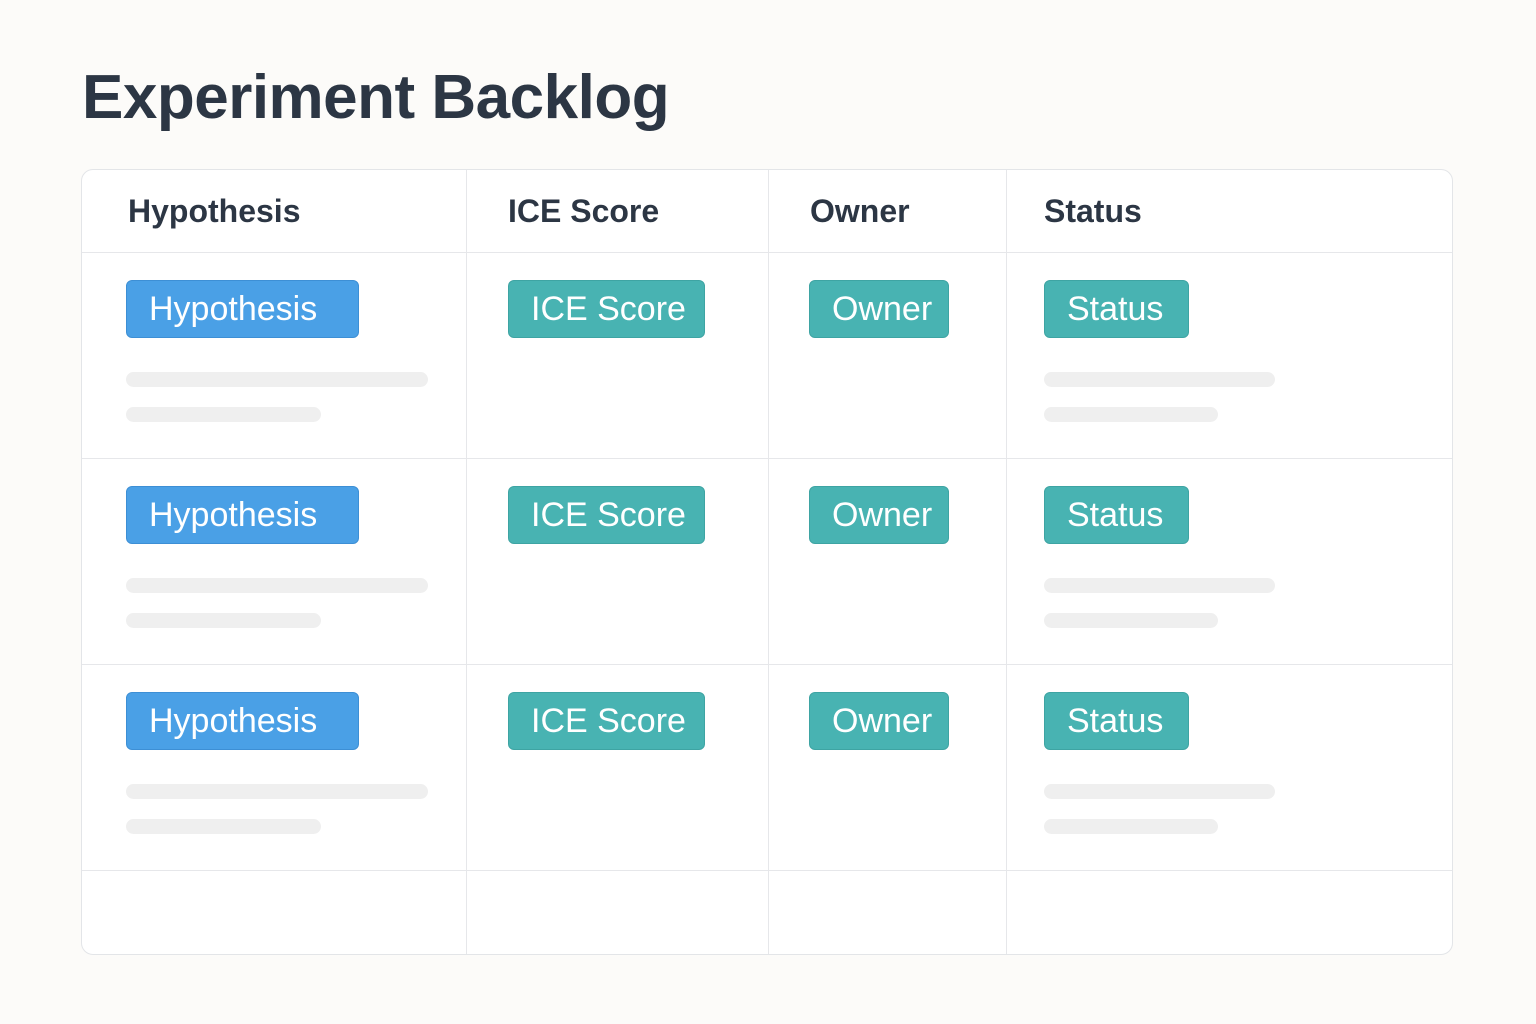 This screenshot has height=1024, width=1536. What do you see at coordinates (376, 97) in the screenshot?
I see `page-title: Experiment Backlog` at bounding box center [376, 97].